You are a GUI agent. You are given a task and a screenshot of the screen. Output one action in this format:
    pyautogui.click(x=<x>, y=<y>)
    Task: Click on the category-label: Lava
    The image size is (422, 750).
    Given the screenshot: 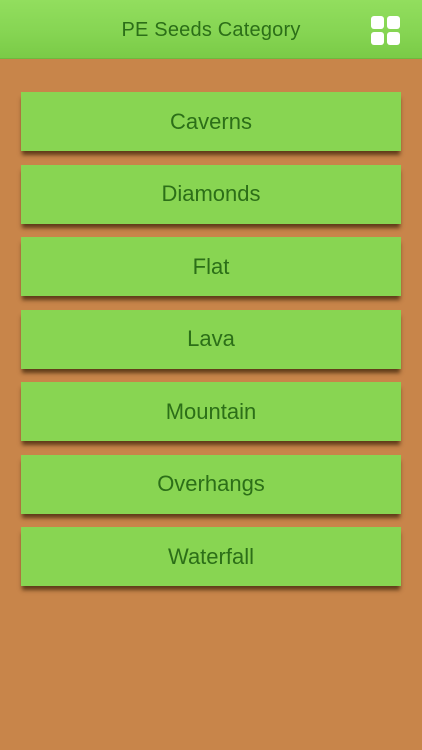 What is the action you would take?
    pyautogui.click(x=211, y=338)
    